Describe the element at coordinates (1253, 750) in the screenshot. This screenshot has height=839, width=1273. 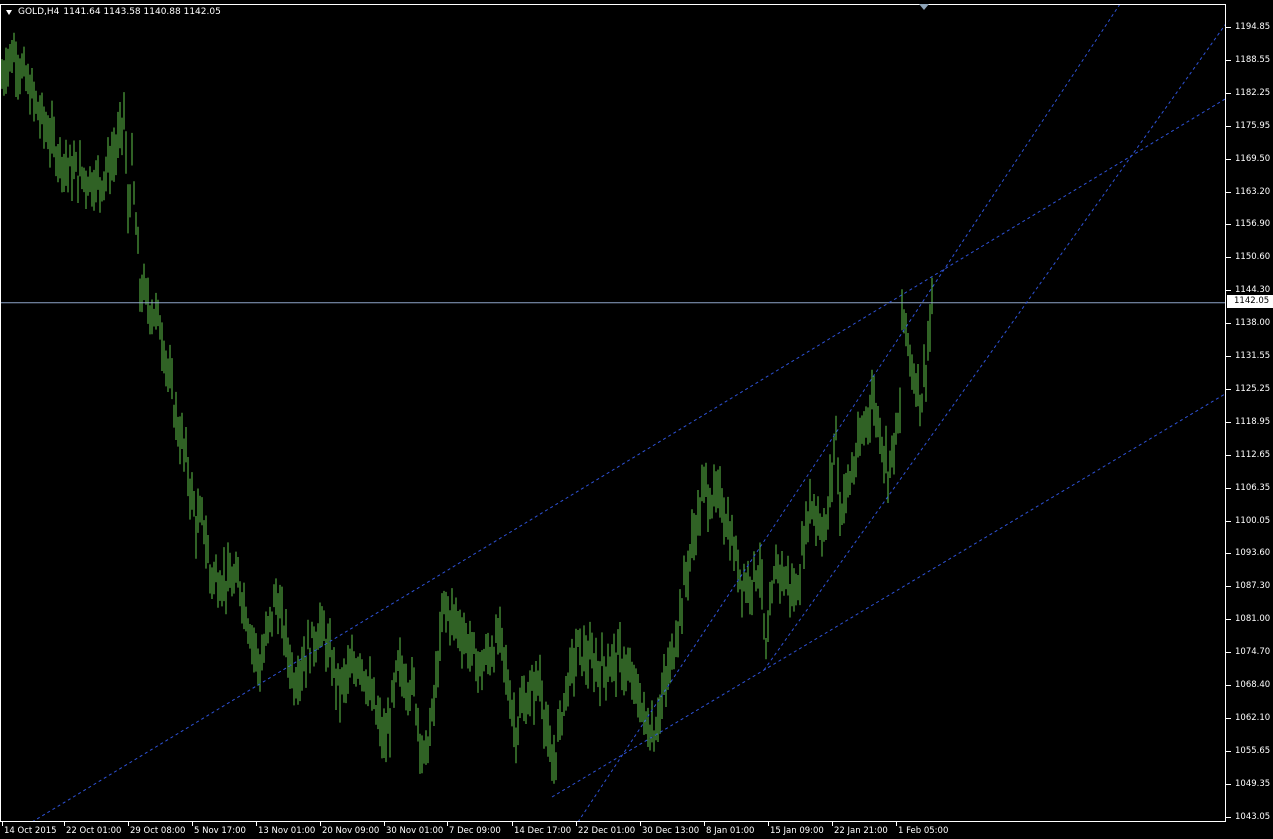
I see `price-axis-label: 1055.65` at that location.